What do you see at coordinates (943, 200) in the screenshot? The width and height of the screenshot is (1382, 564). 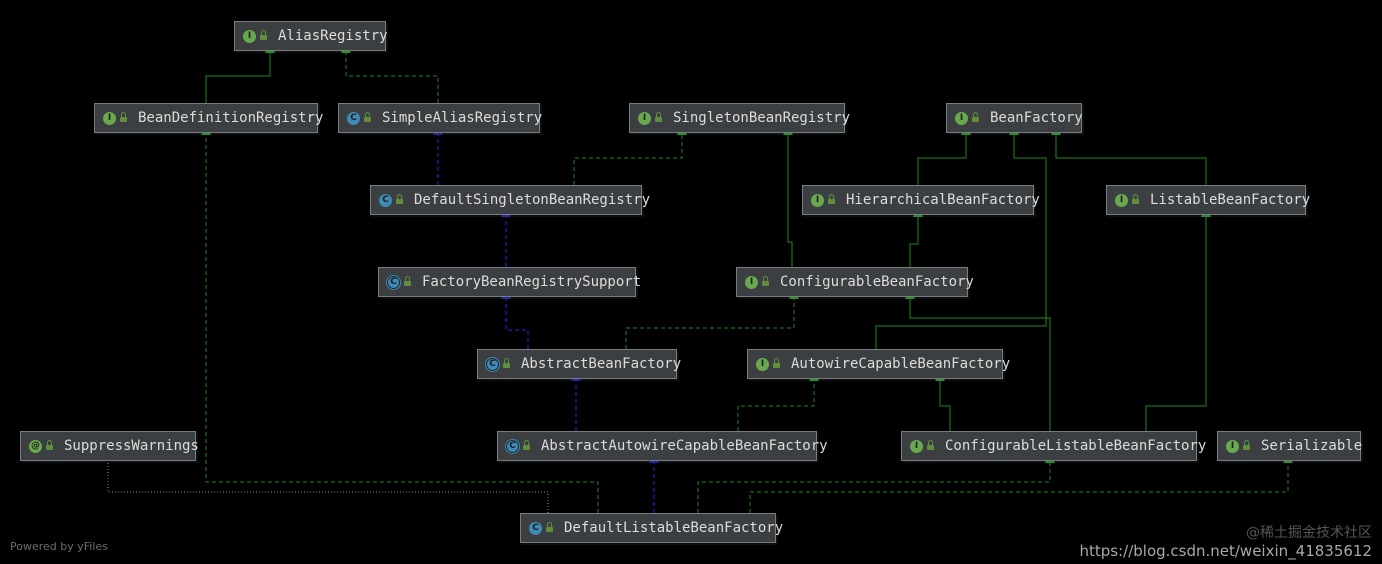 I see `node-label: HierarchicalBeanFactory` at bounding box center [943, 200].